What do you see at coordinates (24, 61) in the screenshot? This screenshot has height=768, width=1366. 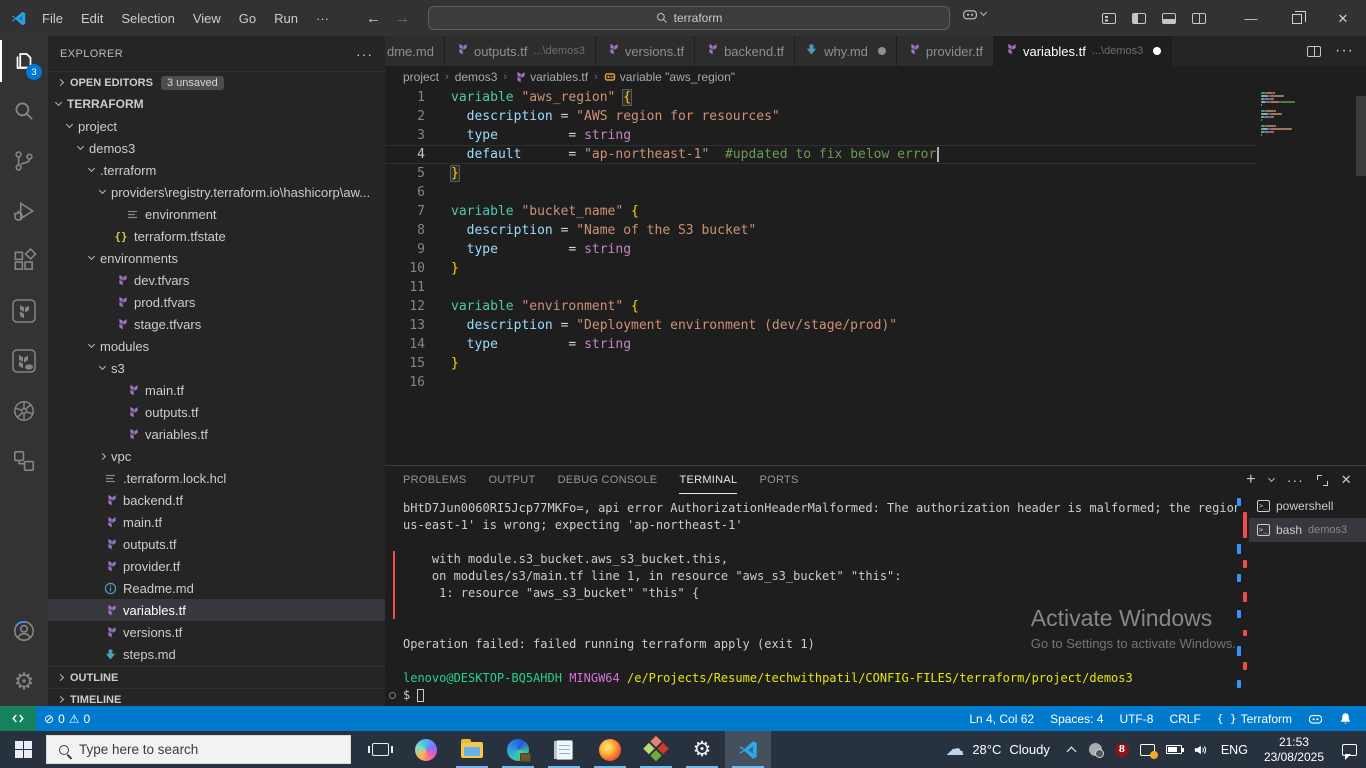 I see `activity-explorer: 3` at bounding box center [24, 61].